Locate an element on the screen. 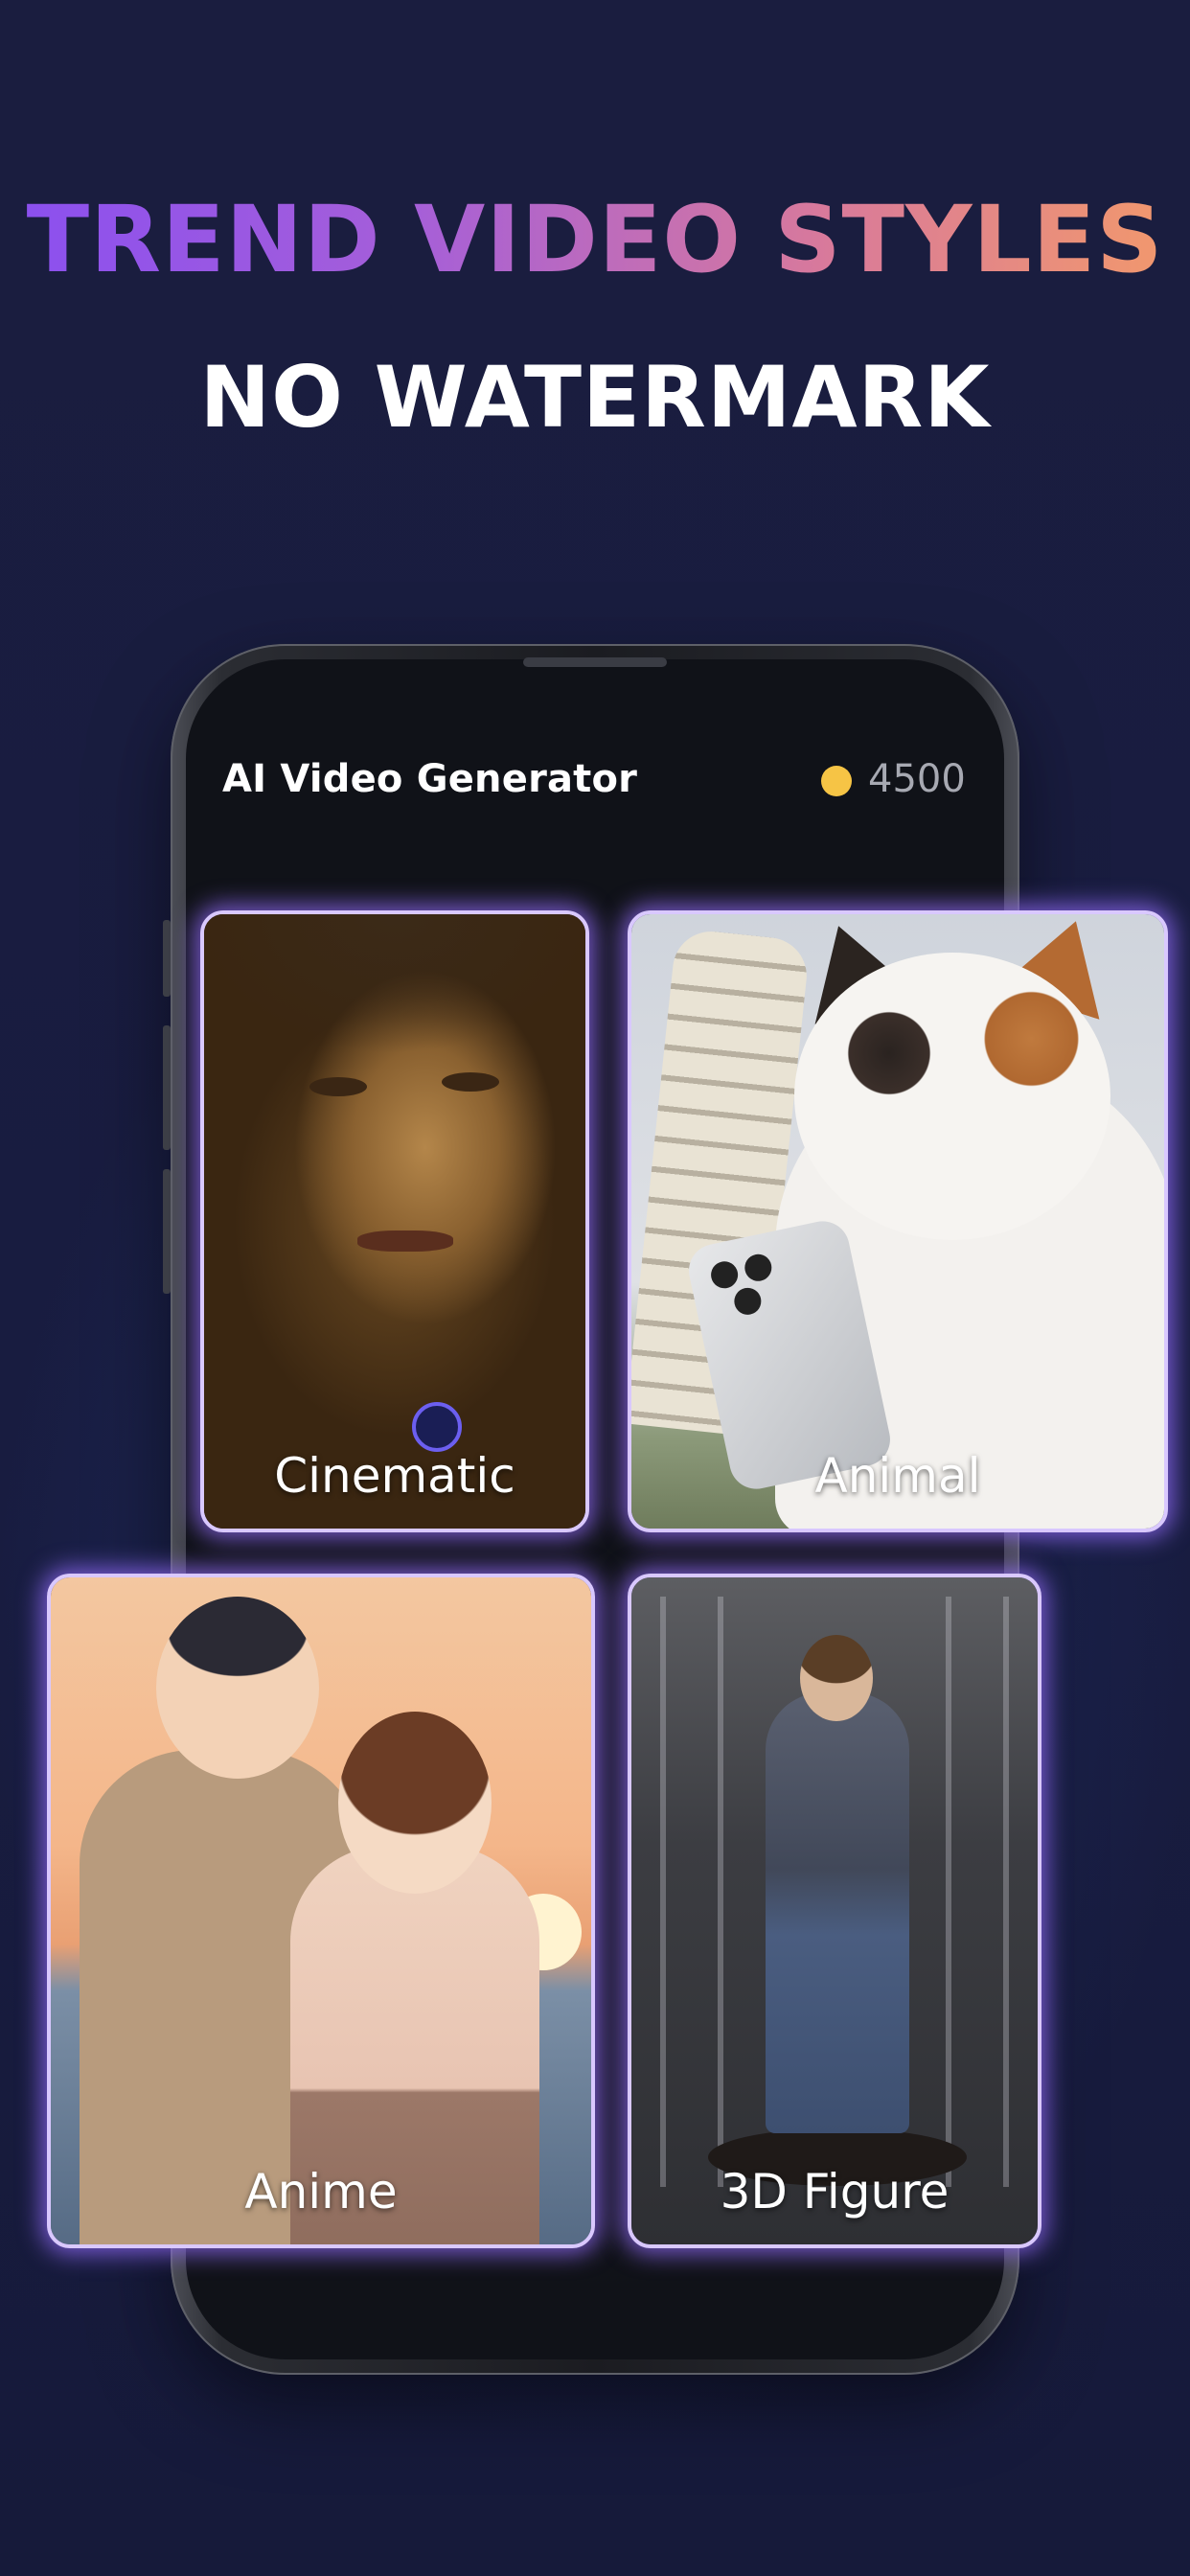  style-card-3d-figure: 3D Figure is located at coordinates (835, 1911).